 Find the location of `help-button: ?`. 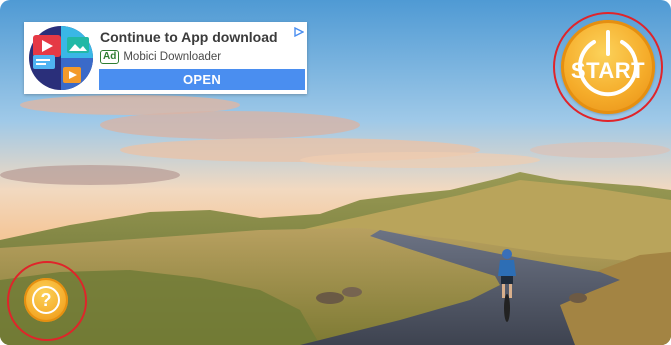

help-button: ? is located at coordinates (46, 300).